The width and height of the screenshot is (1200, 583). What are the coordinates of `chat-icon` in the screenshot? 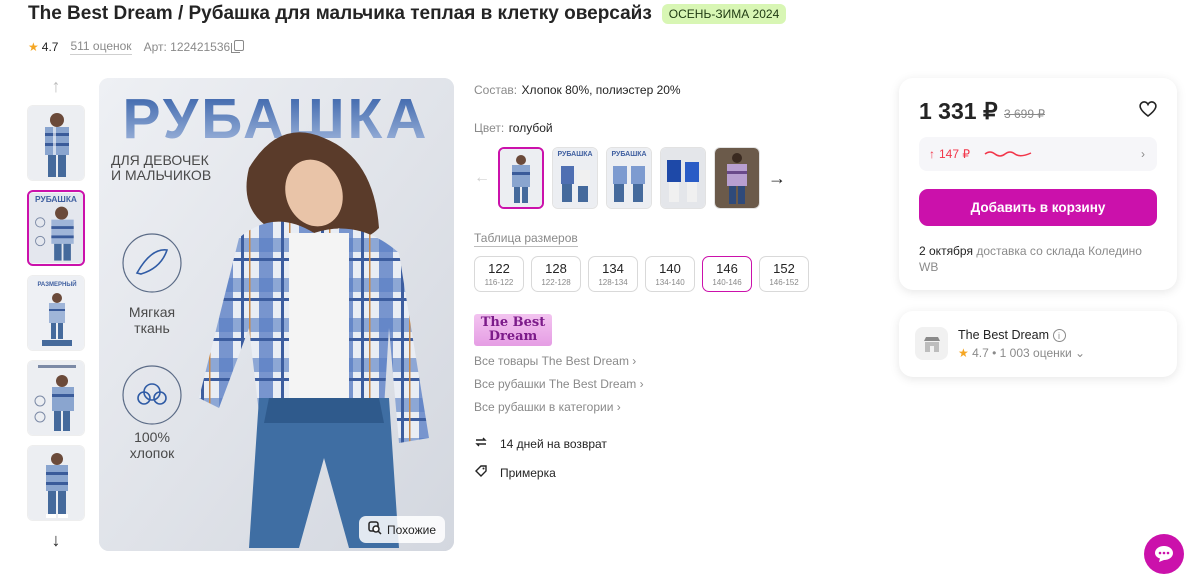 It's located at (1164, 554).